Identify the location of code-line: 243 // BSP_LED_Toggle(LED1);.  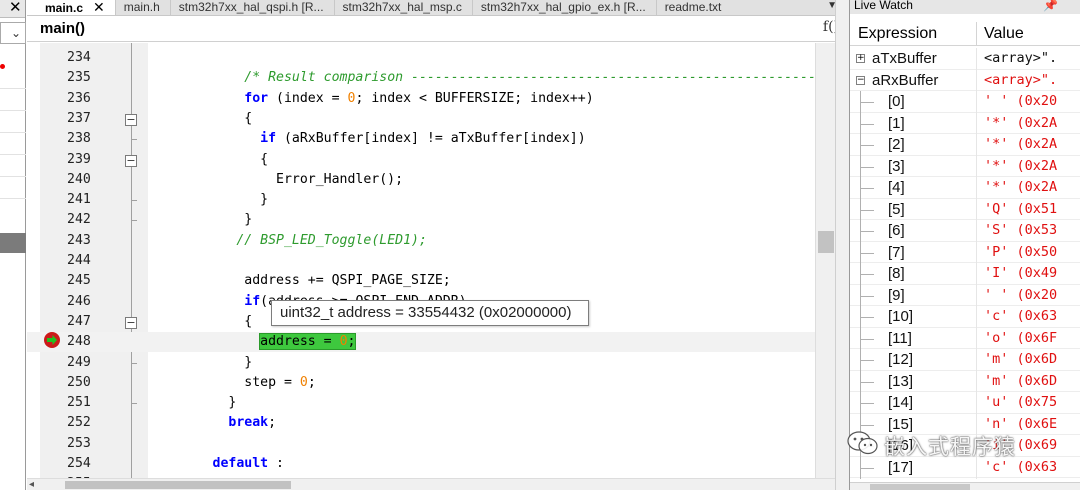
(426, 241).